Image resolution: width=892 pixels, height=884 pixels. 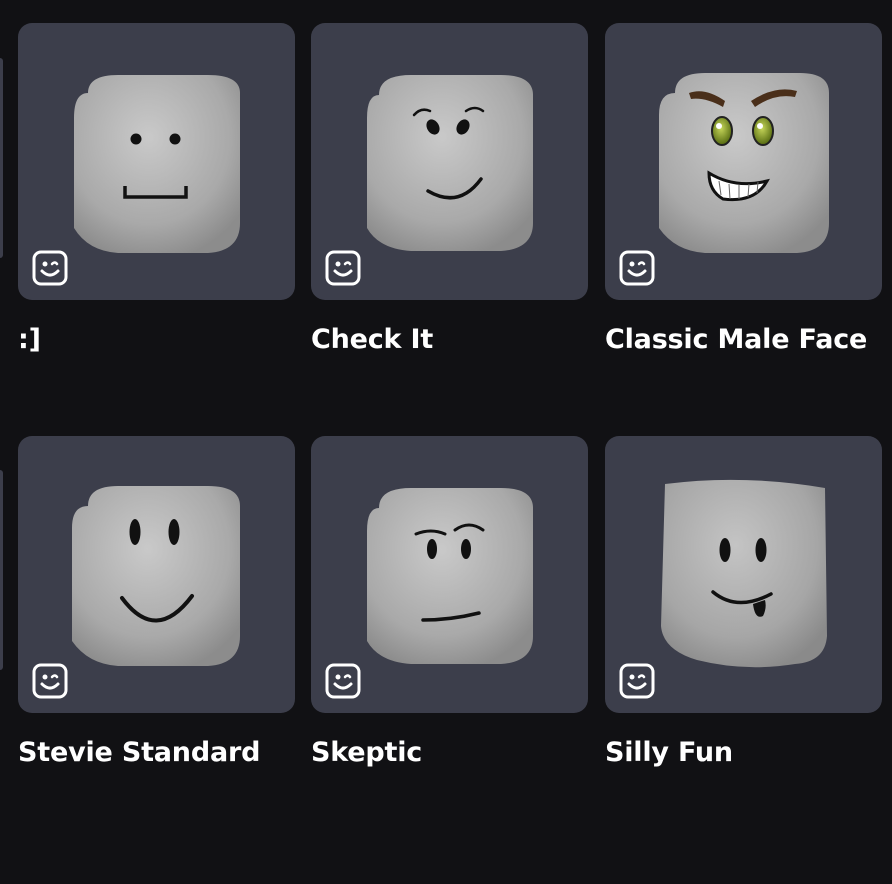 I want to click on item-name: Skeptic, so click(x=449, y=752).